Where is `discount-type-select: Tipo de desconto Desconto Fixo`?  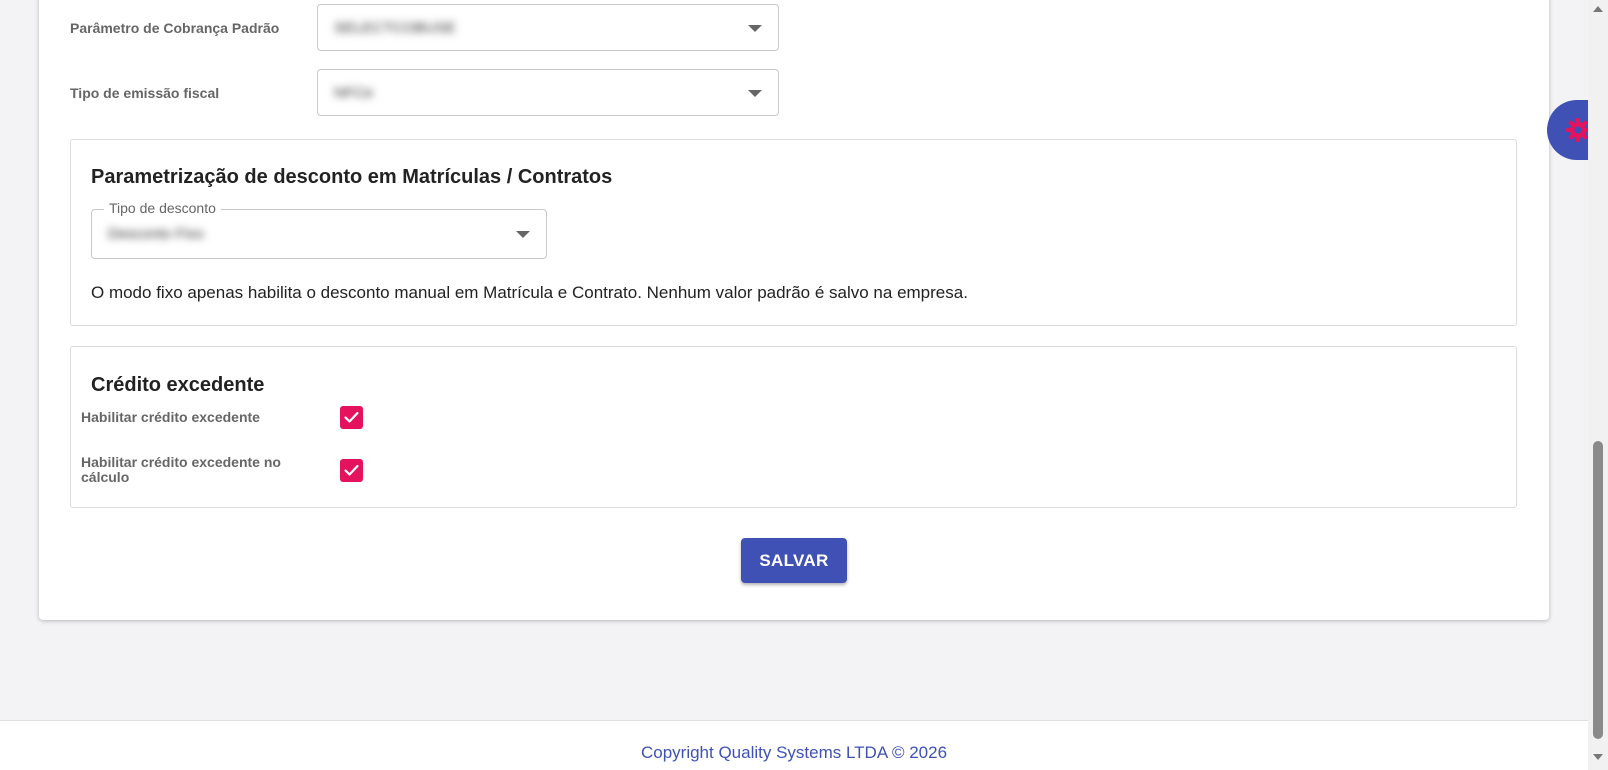
discount-type-select: Tipo de desconto Desconto Fixo is located at coordinates (319, 229).